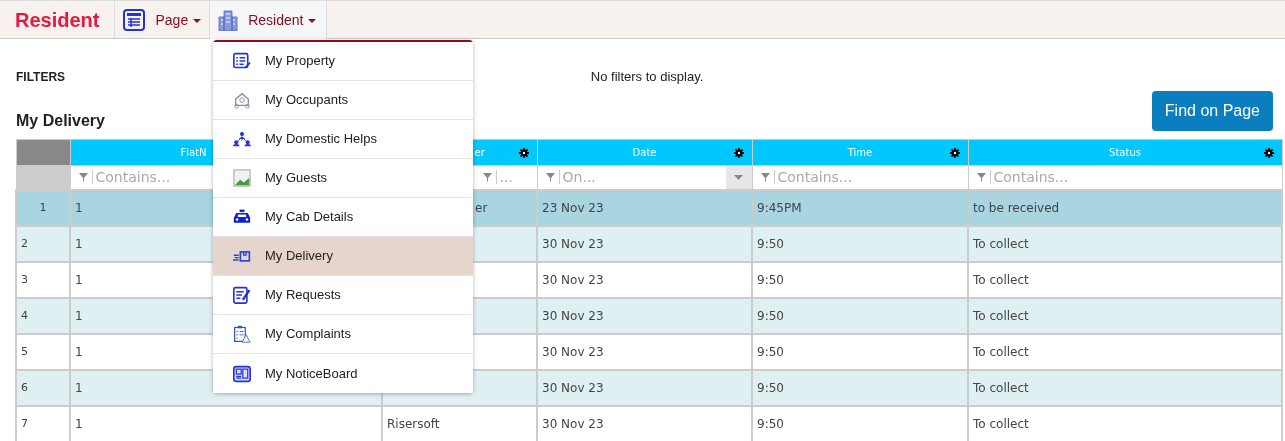 The height and width of the screenshot is (441, 1285). Describe the element at coordinates (1125, 208) in the screenshot. I see `table-cell: to be received` at that location.